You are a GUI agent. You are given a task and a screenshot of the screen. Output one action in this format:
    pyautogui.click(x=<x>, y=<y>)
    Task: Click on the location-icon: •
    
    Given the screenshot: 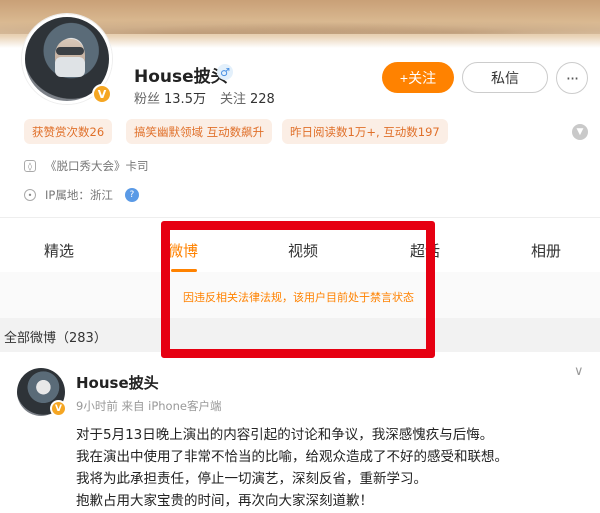 What is the action you would take?
    pyautogui.click(x=30, y=195)
    